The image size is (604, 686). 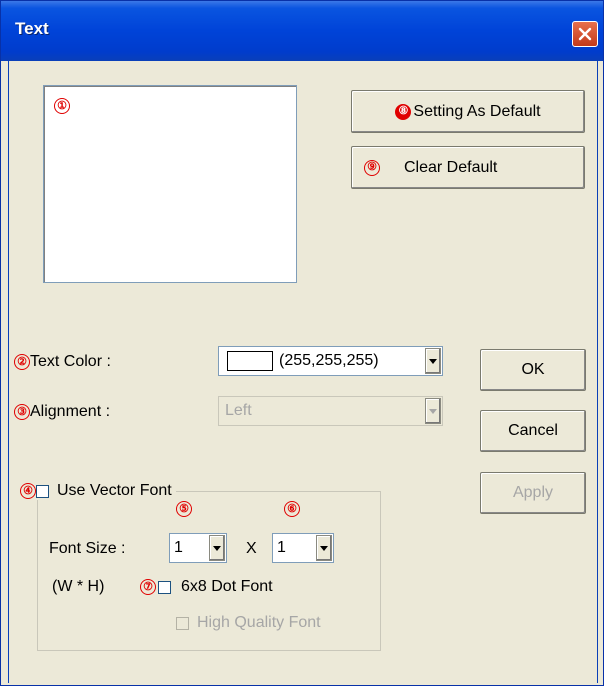 I want to click on font-width-value: 1, so click(x=178, y=547).